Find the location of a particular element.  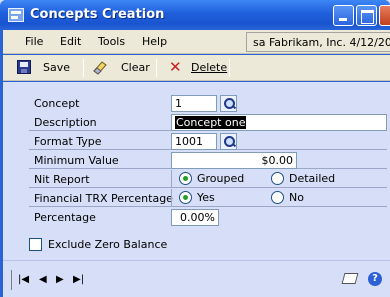

description-value-wrap: Concept one is located at coordinates (211, 122).